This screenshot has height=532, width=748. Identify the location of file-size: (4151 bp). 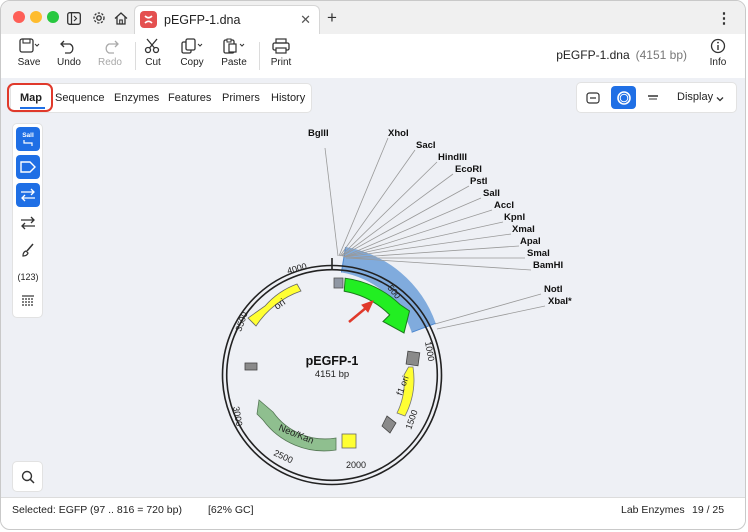
(661, 55).